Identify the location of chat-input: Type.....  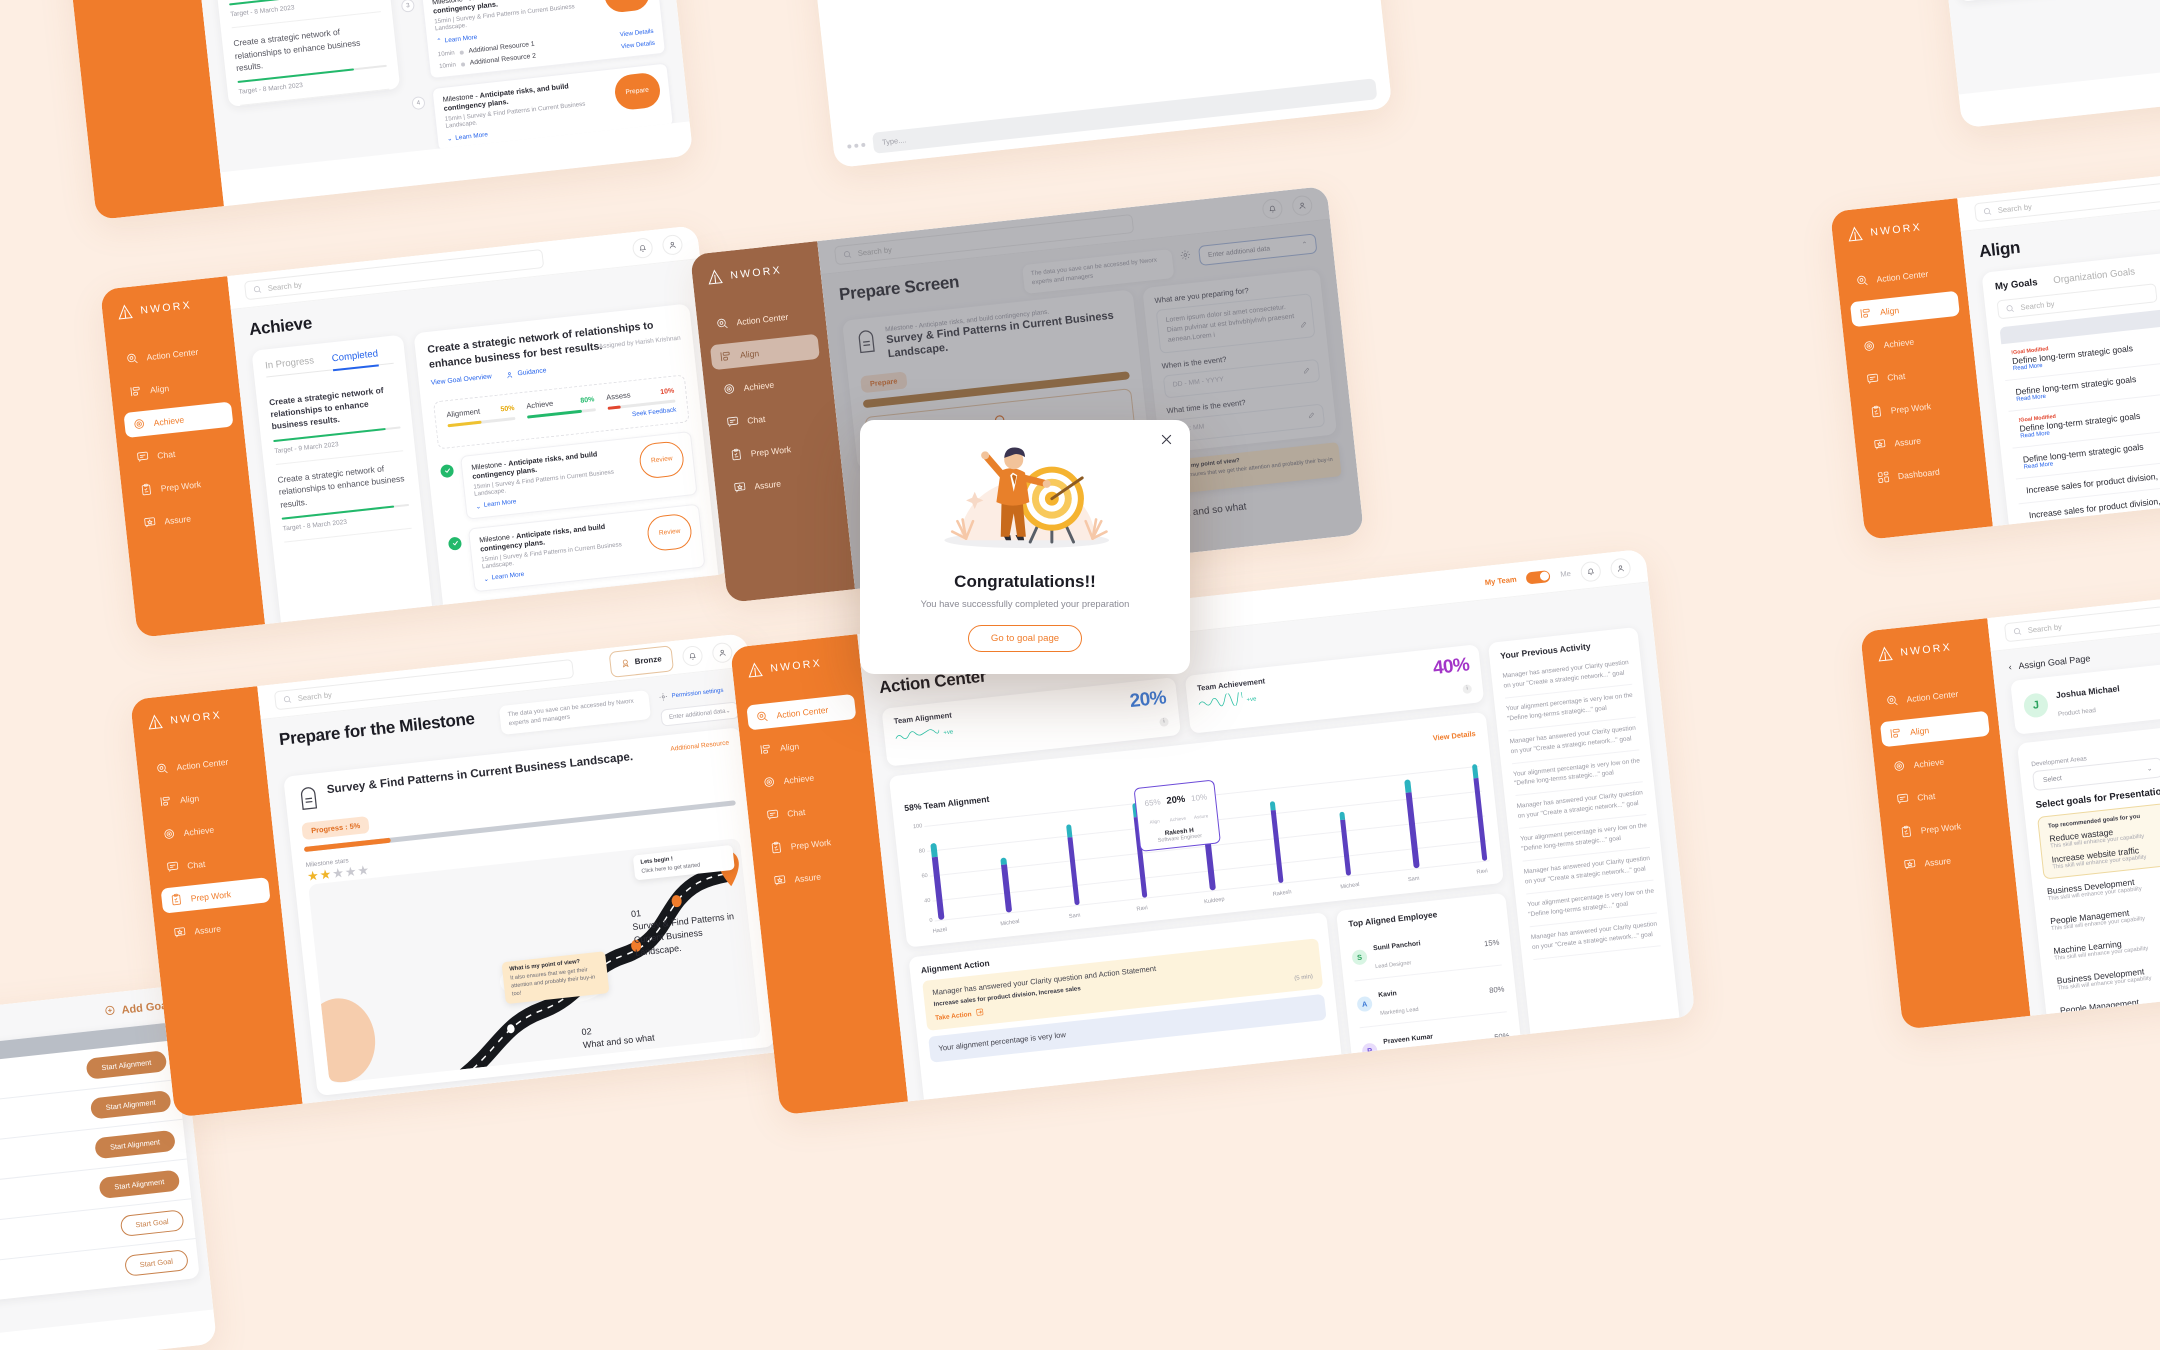
(1125, 116).